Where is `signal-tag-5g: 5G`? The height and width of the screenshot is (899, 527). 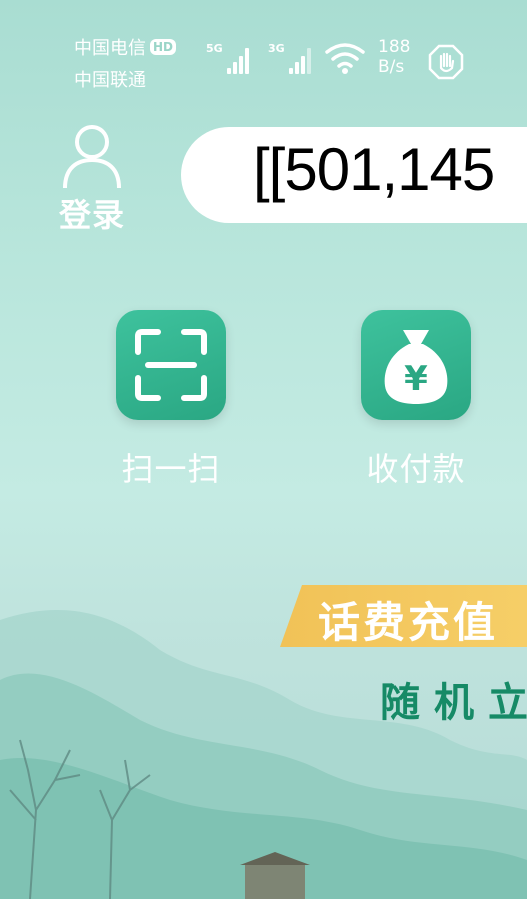
signal-tag-5g: 5G is located at coordinates (214, 48).